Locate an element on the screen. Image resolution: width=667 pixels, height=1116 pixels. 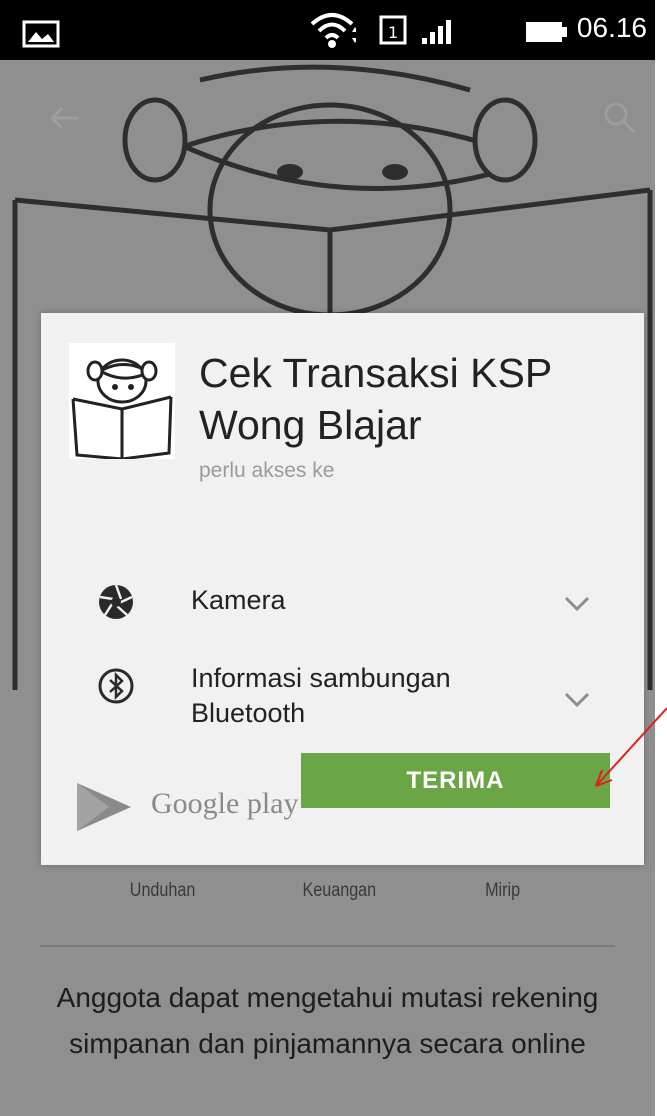
app-title-line1: Cek Transaksi KSP is located at coordinates (376, 373).